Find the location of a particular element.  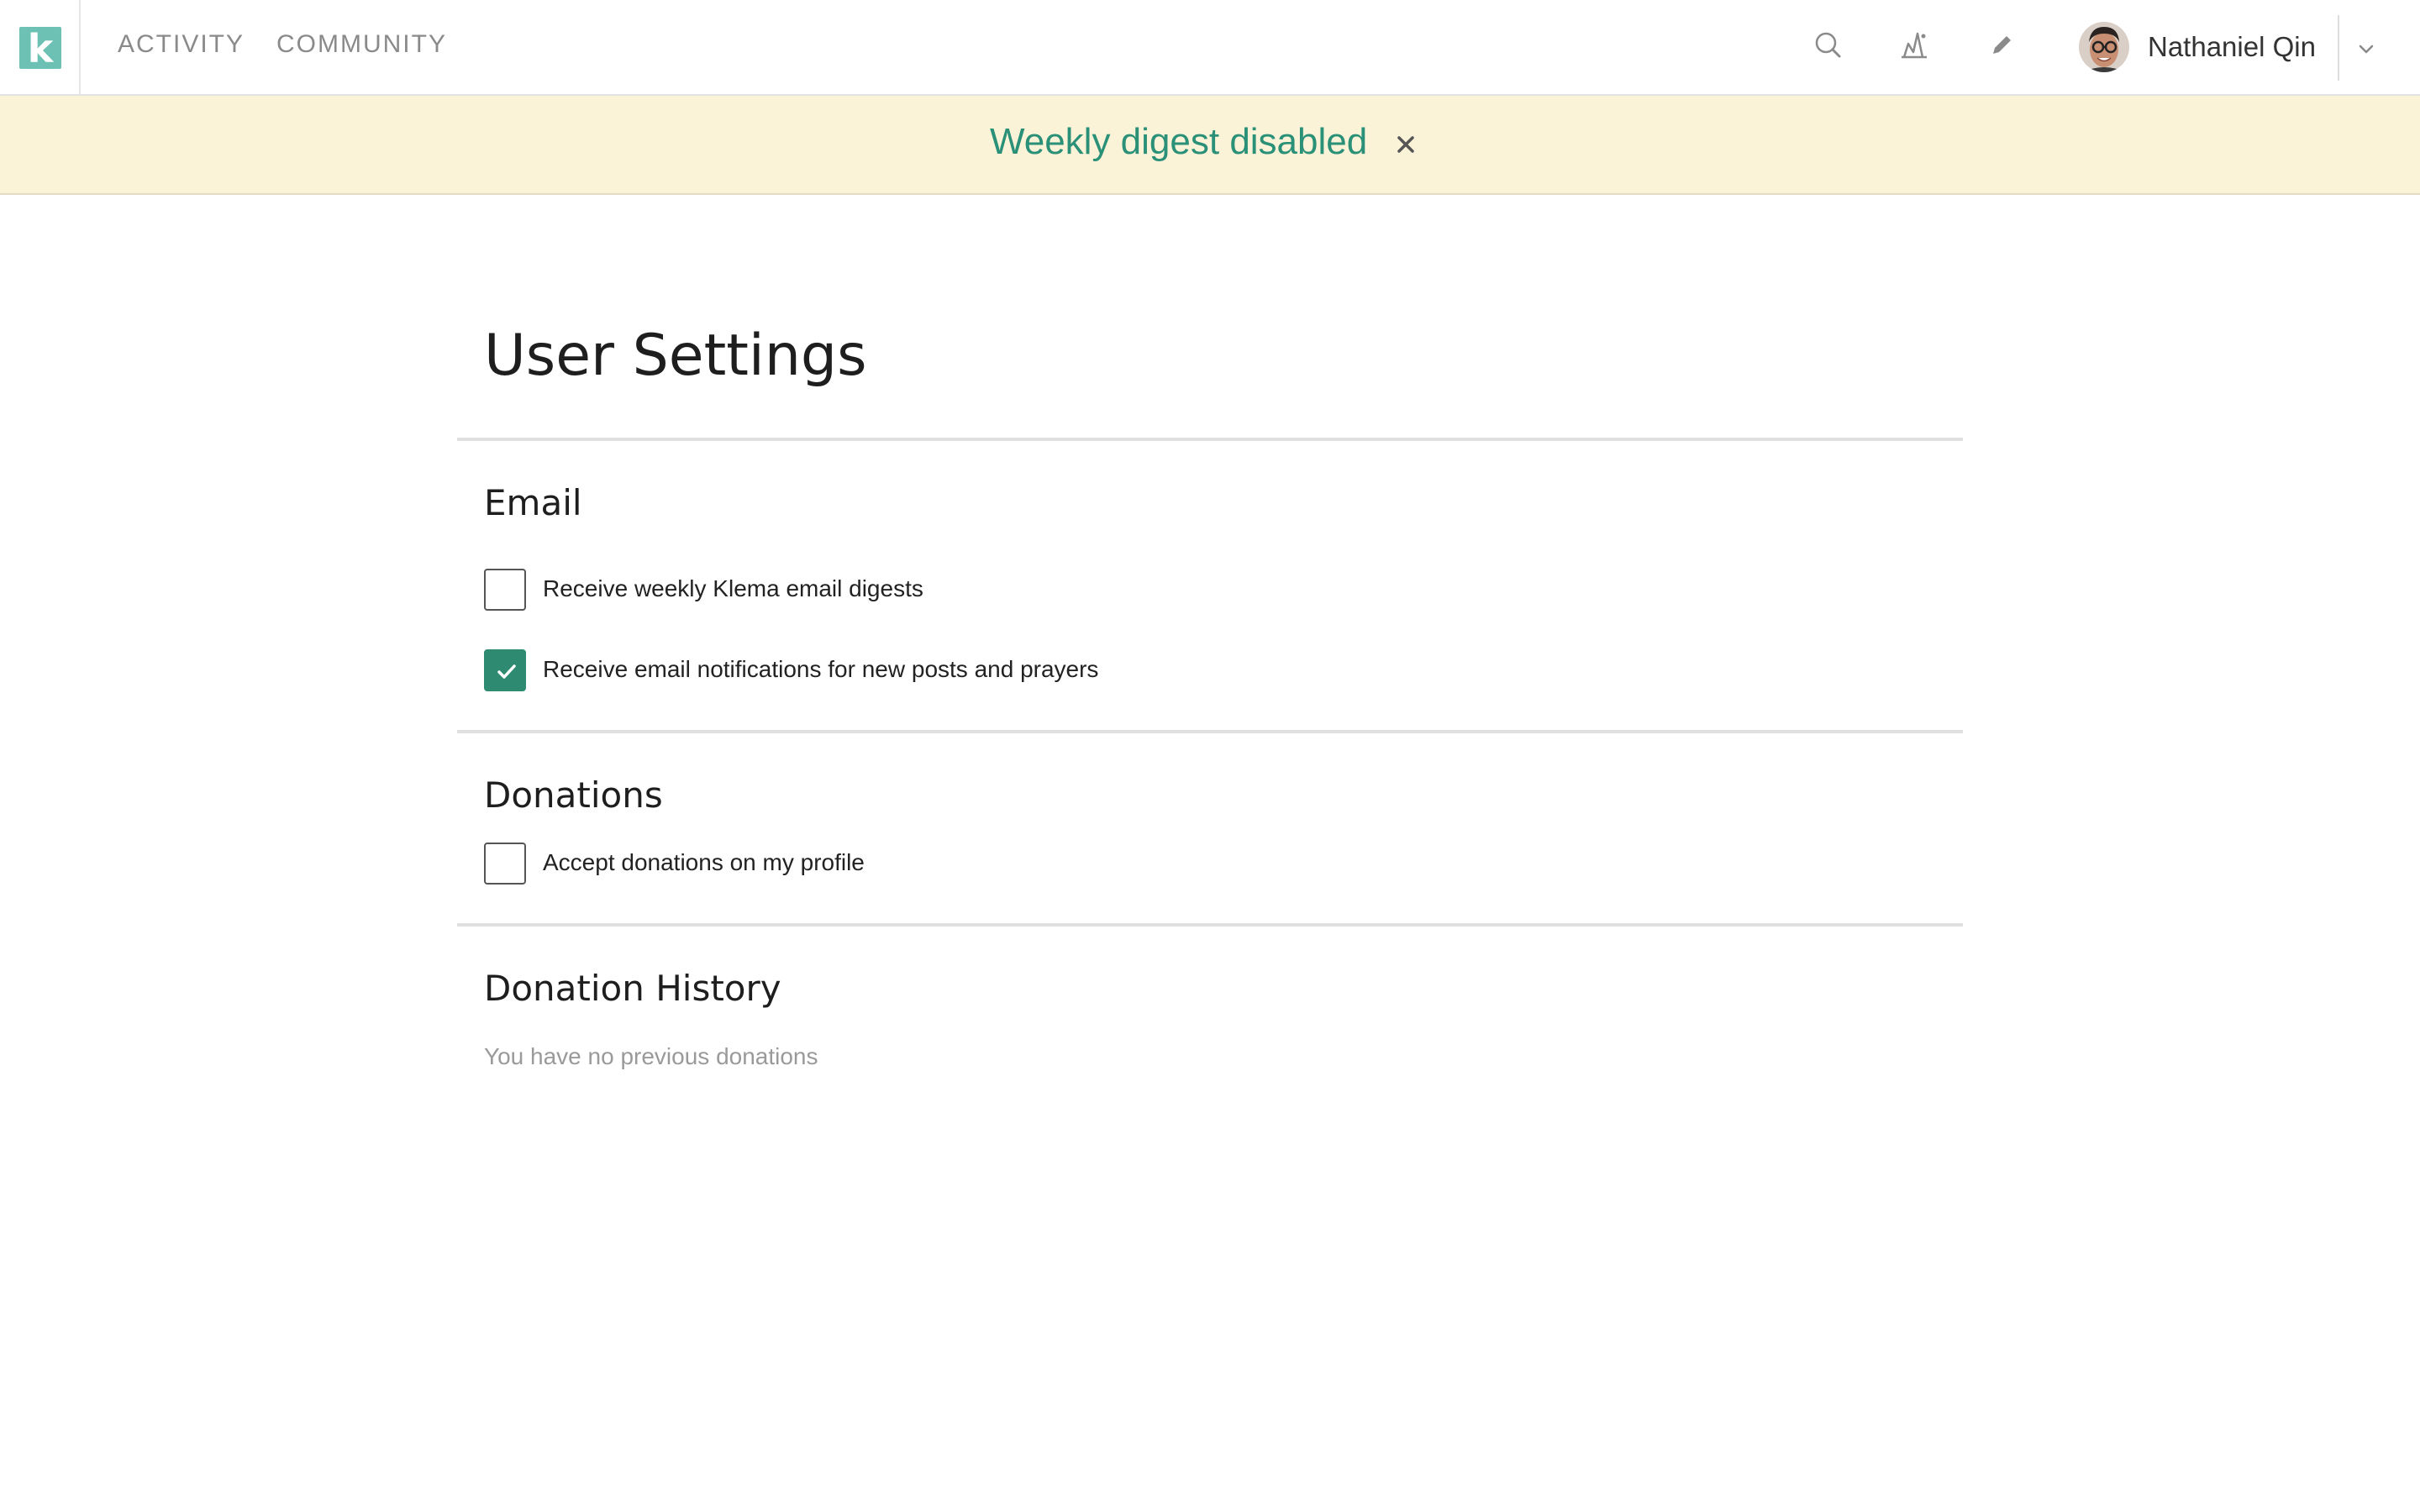

search-icon is located at coordinates (1828, 45).